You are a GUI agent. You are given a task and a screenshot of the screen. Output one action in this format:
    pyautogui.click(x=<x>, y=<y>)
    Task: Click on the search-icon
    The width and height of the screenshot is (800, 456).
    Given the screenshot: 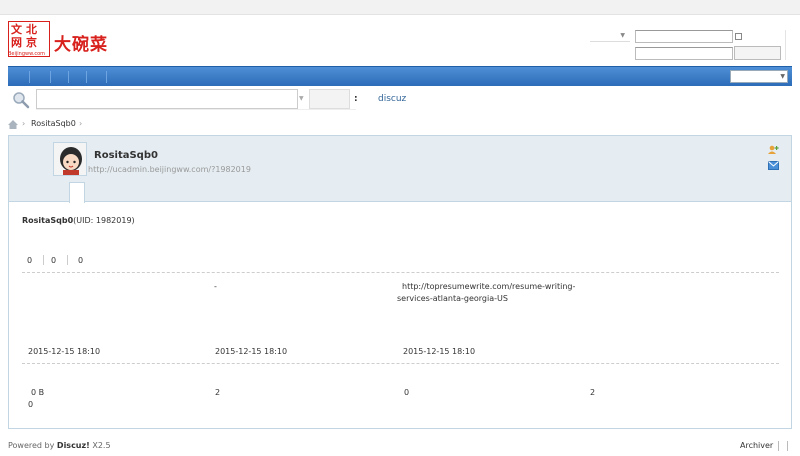 What is the action you would take?
    pyautogui.click(x=21, y=100)
    